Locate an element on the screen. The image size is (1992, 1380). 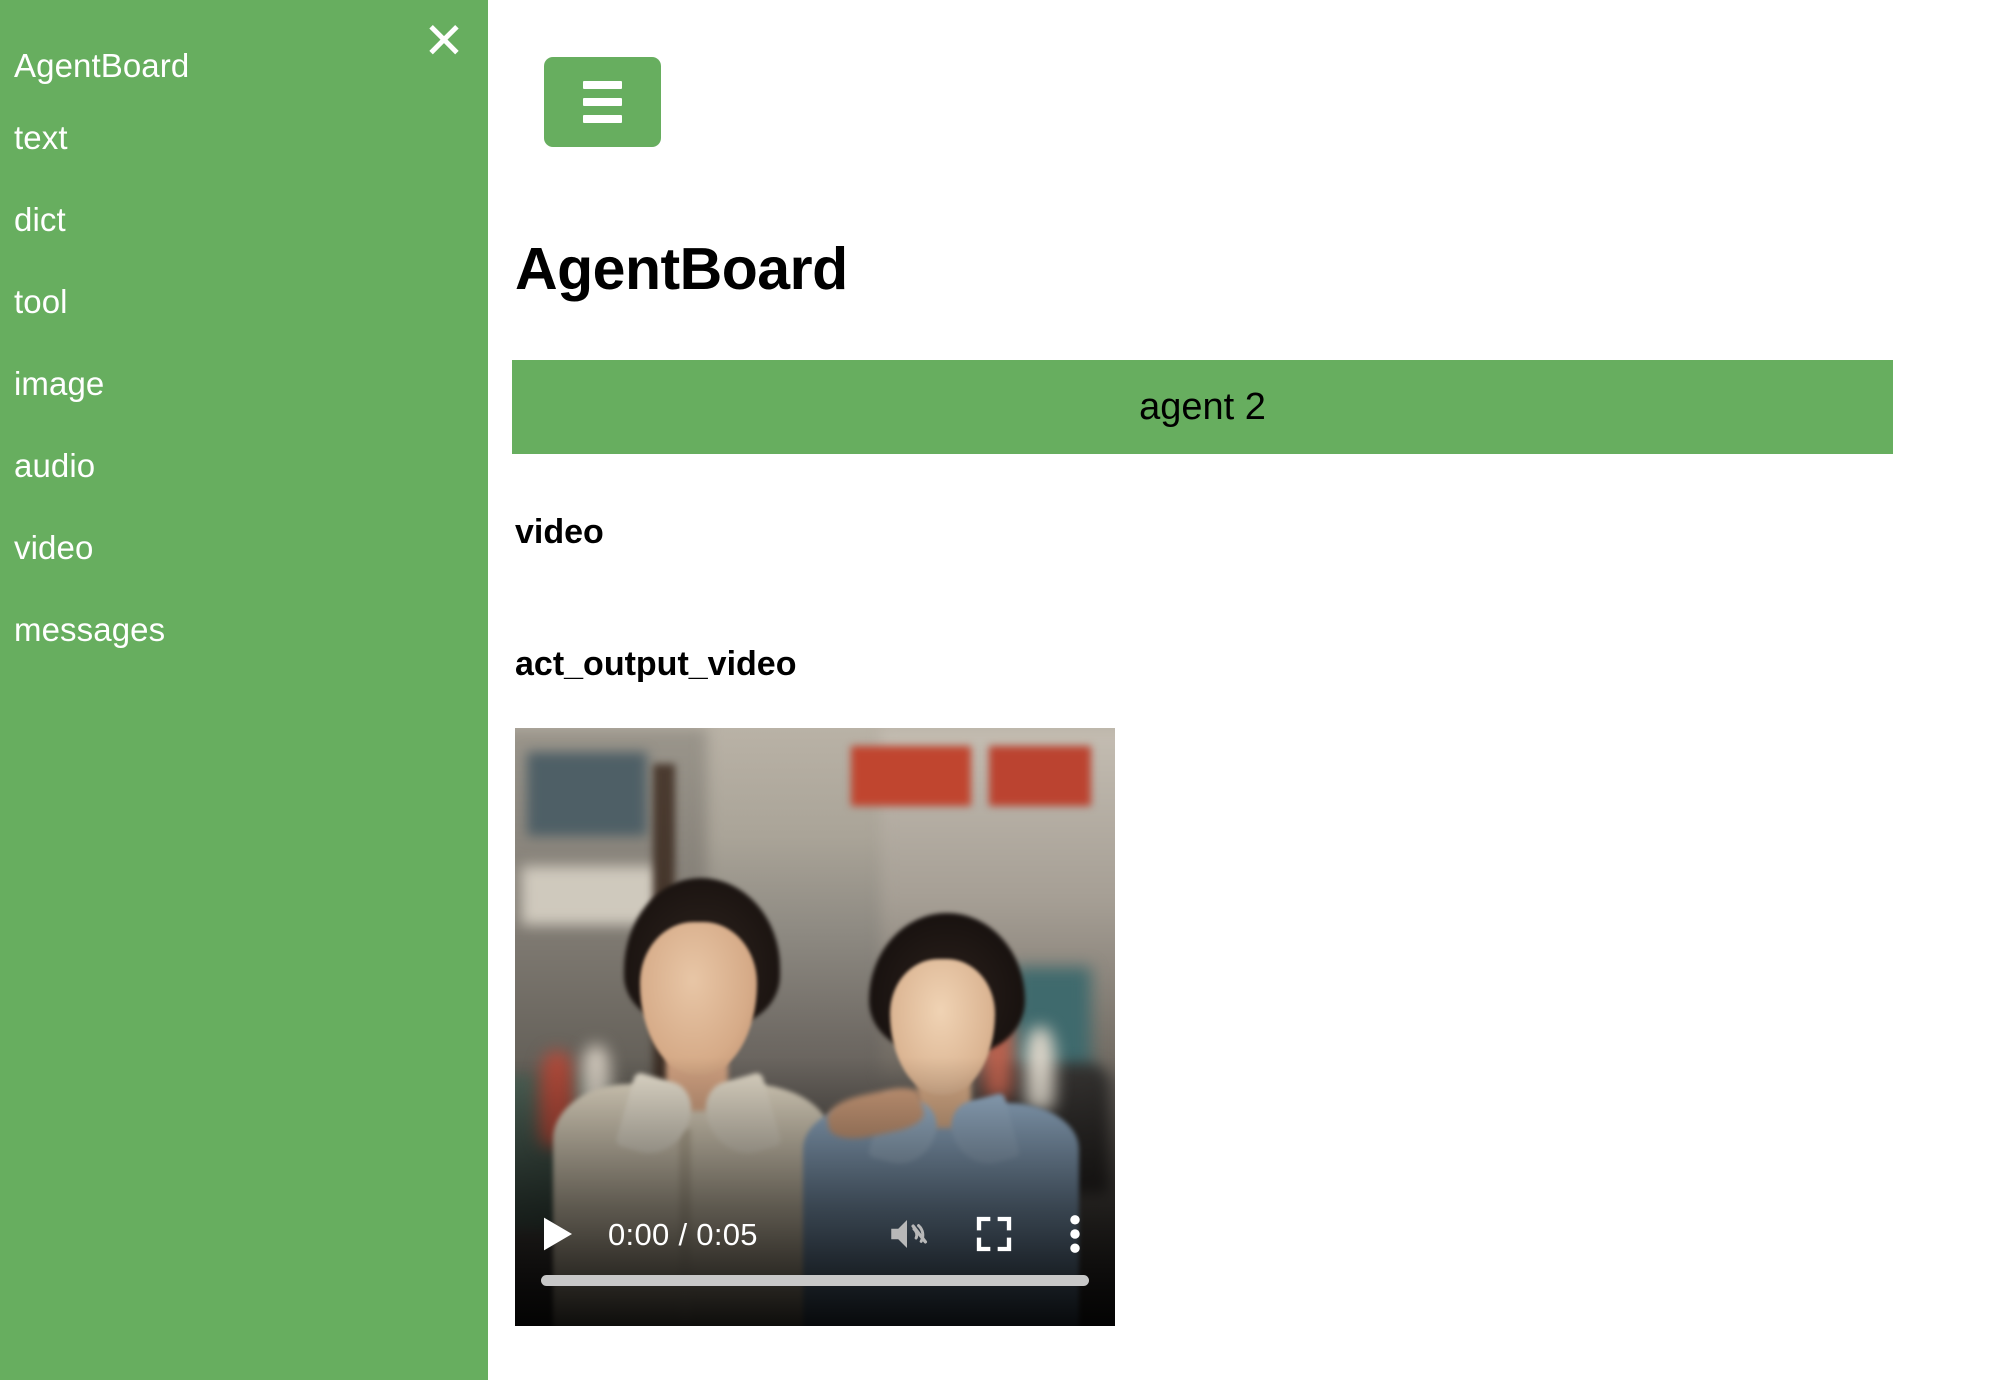
fullscreen-button is located at coordinates (994, 1234).